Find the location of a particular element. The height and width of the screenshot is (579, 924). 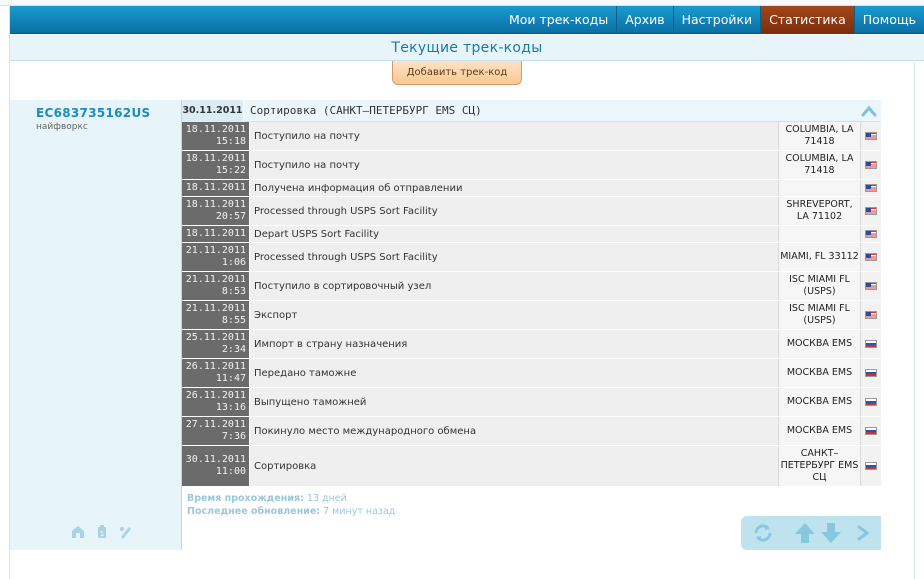

page-frame-left is located at coordinates (5, 289).